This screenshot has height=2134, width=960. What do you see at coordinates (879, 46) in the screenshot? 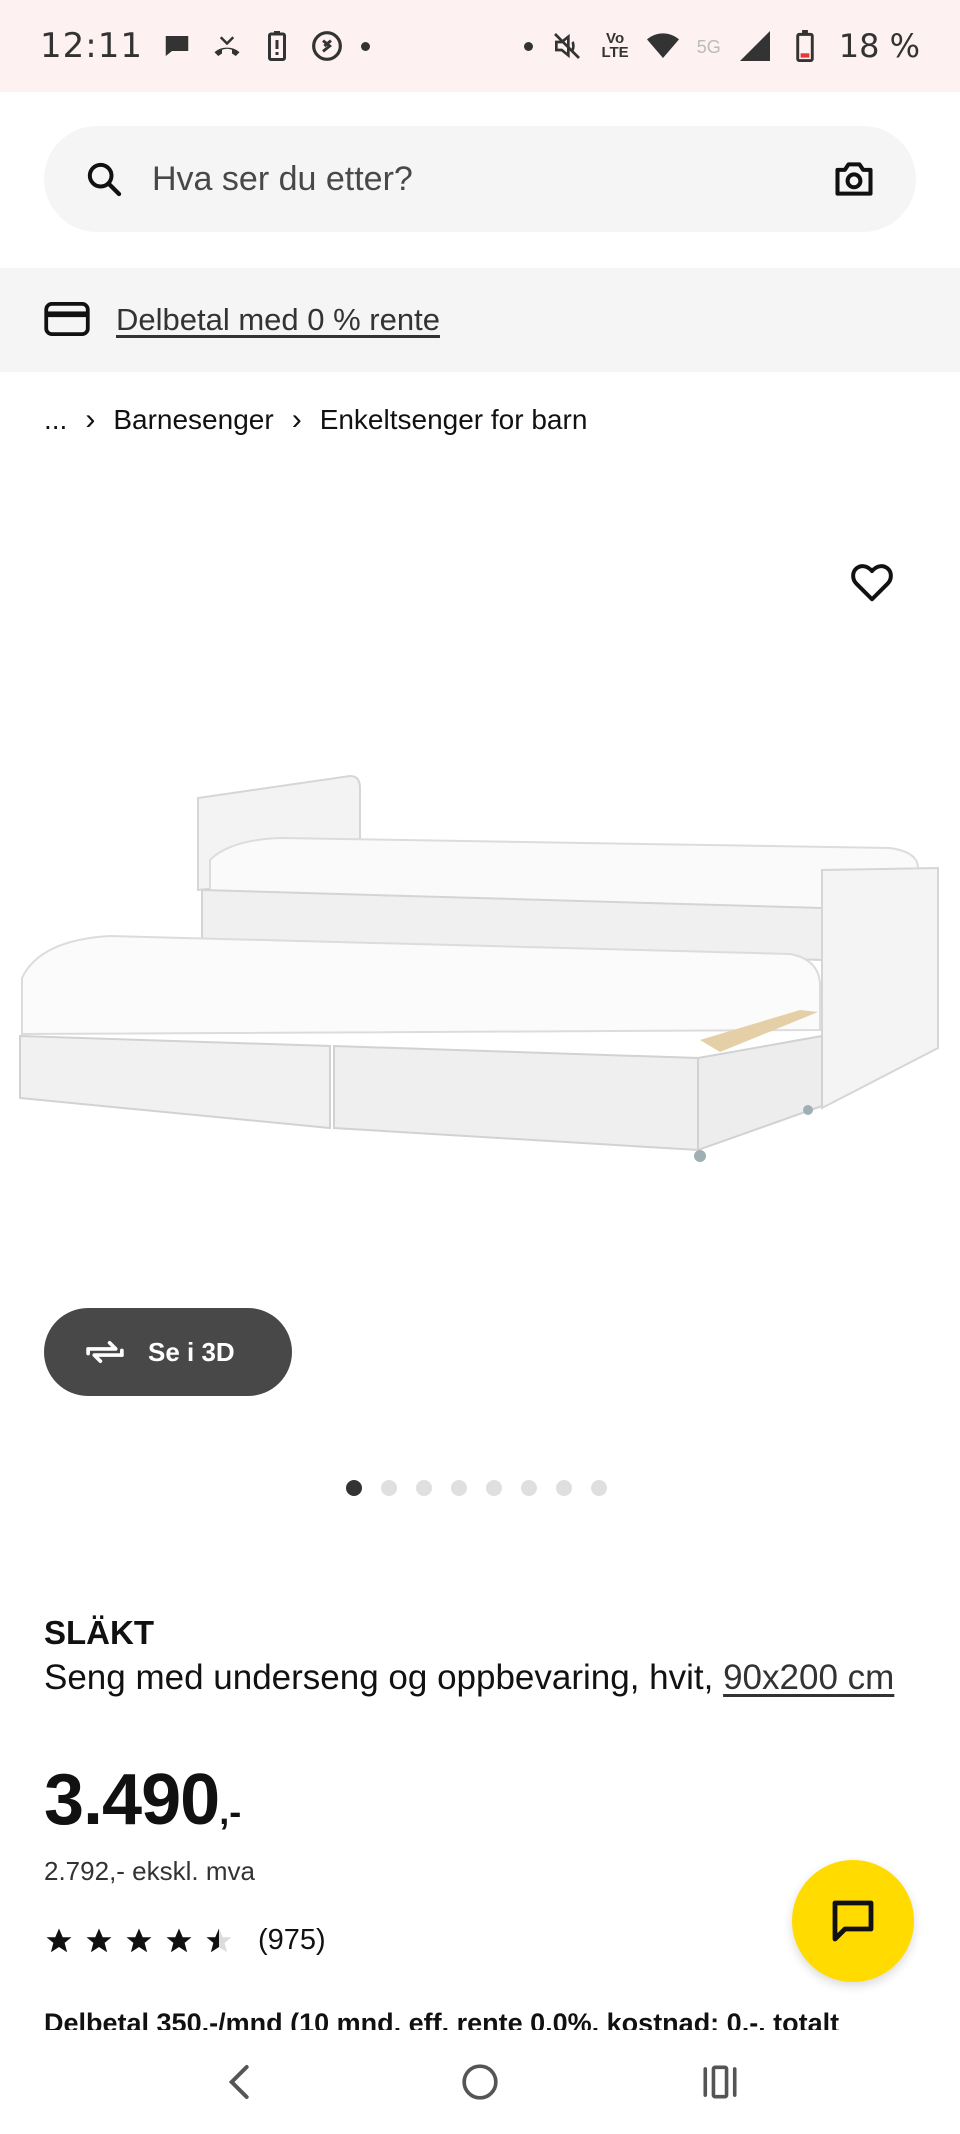
I see `battery-percent: 18 %` at bounding box center [879, 46].